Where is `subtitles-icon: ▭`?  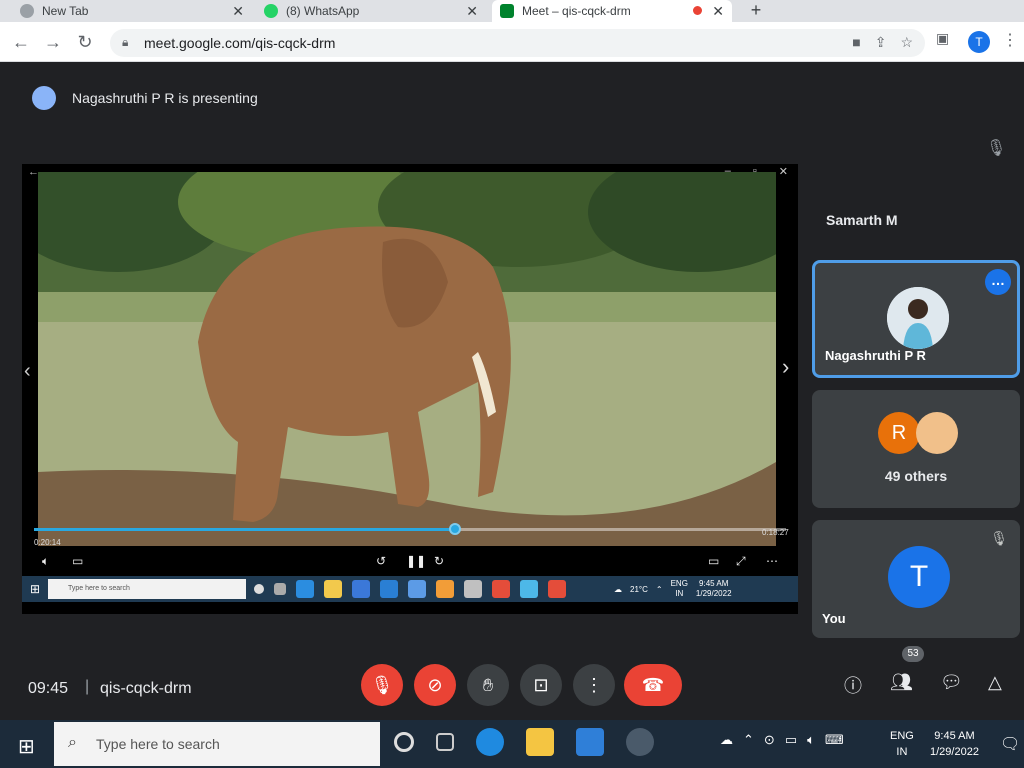
subtitles-icon: ▭ is located at coordinates (77, 561).